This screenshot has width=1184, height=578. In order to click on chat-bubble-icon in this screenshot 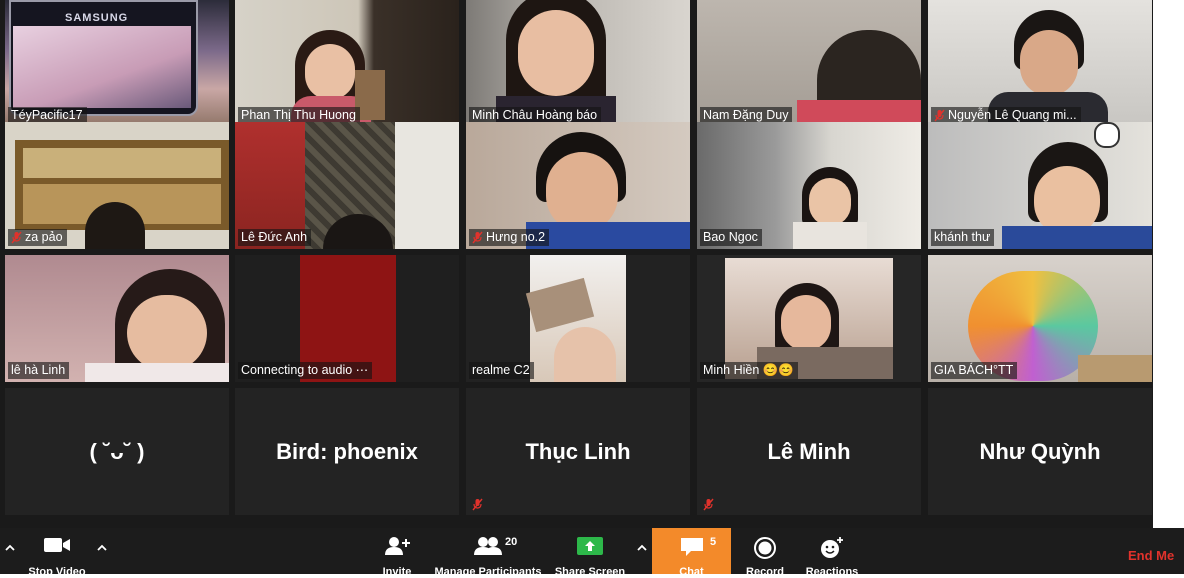, I will do `click(691, 547)`.